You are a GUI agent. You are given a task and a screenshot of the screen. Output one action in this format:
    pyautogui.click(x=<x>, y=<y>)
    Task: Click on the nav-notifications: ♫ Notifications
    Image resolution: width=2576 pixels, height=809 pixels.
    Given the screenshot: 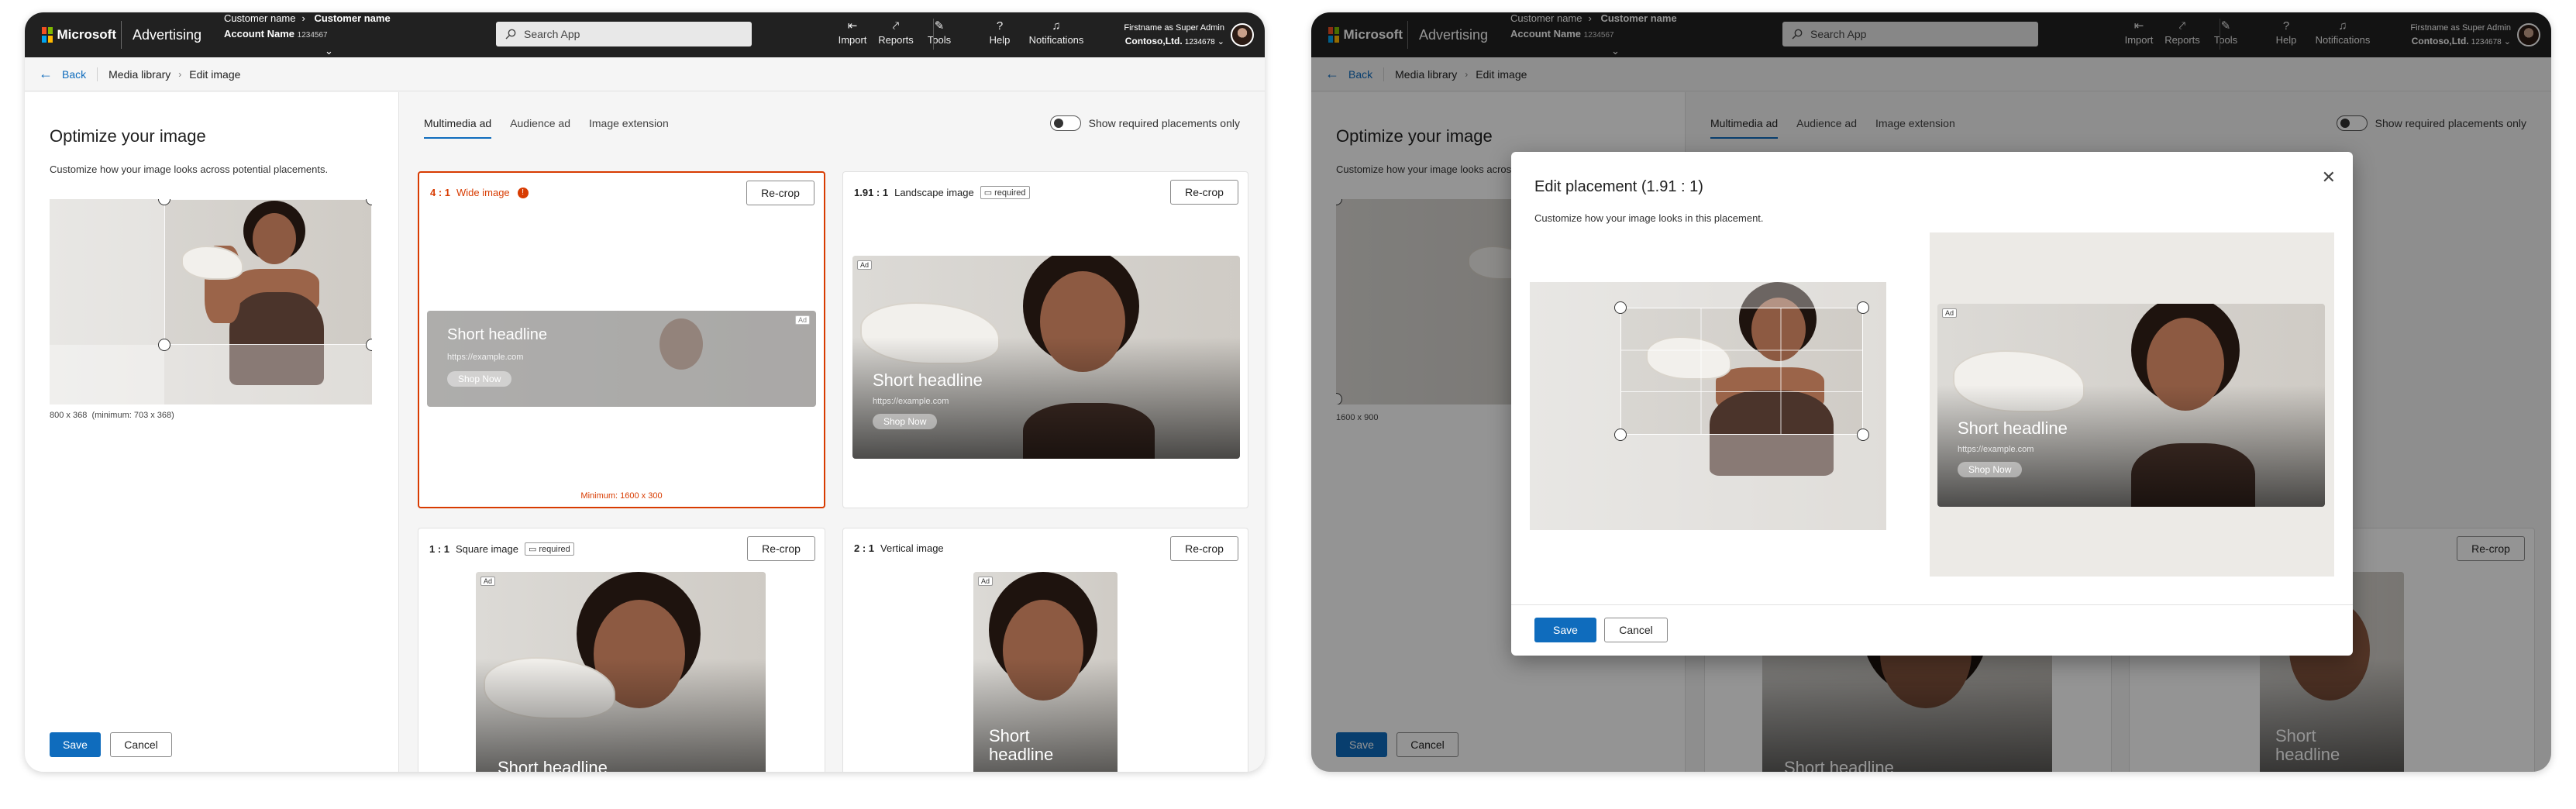 What is the action you would take?
    pyautogui.click(x=1056, y=31)
    